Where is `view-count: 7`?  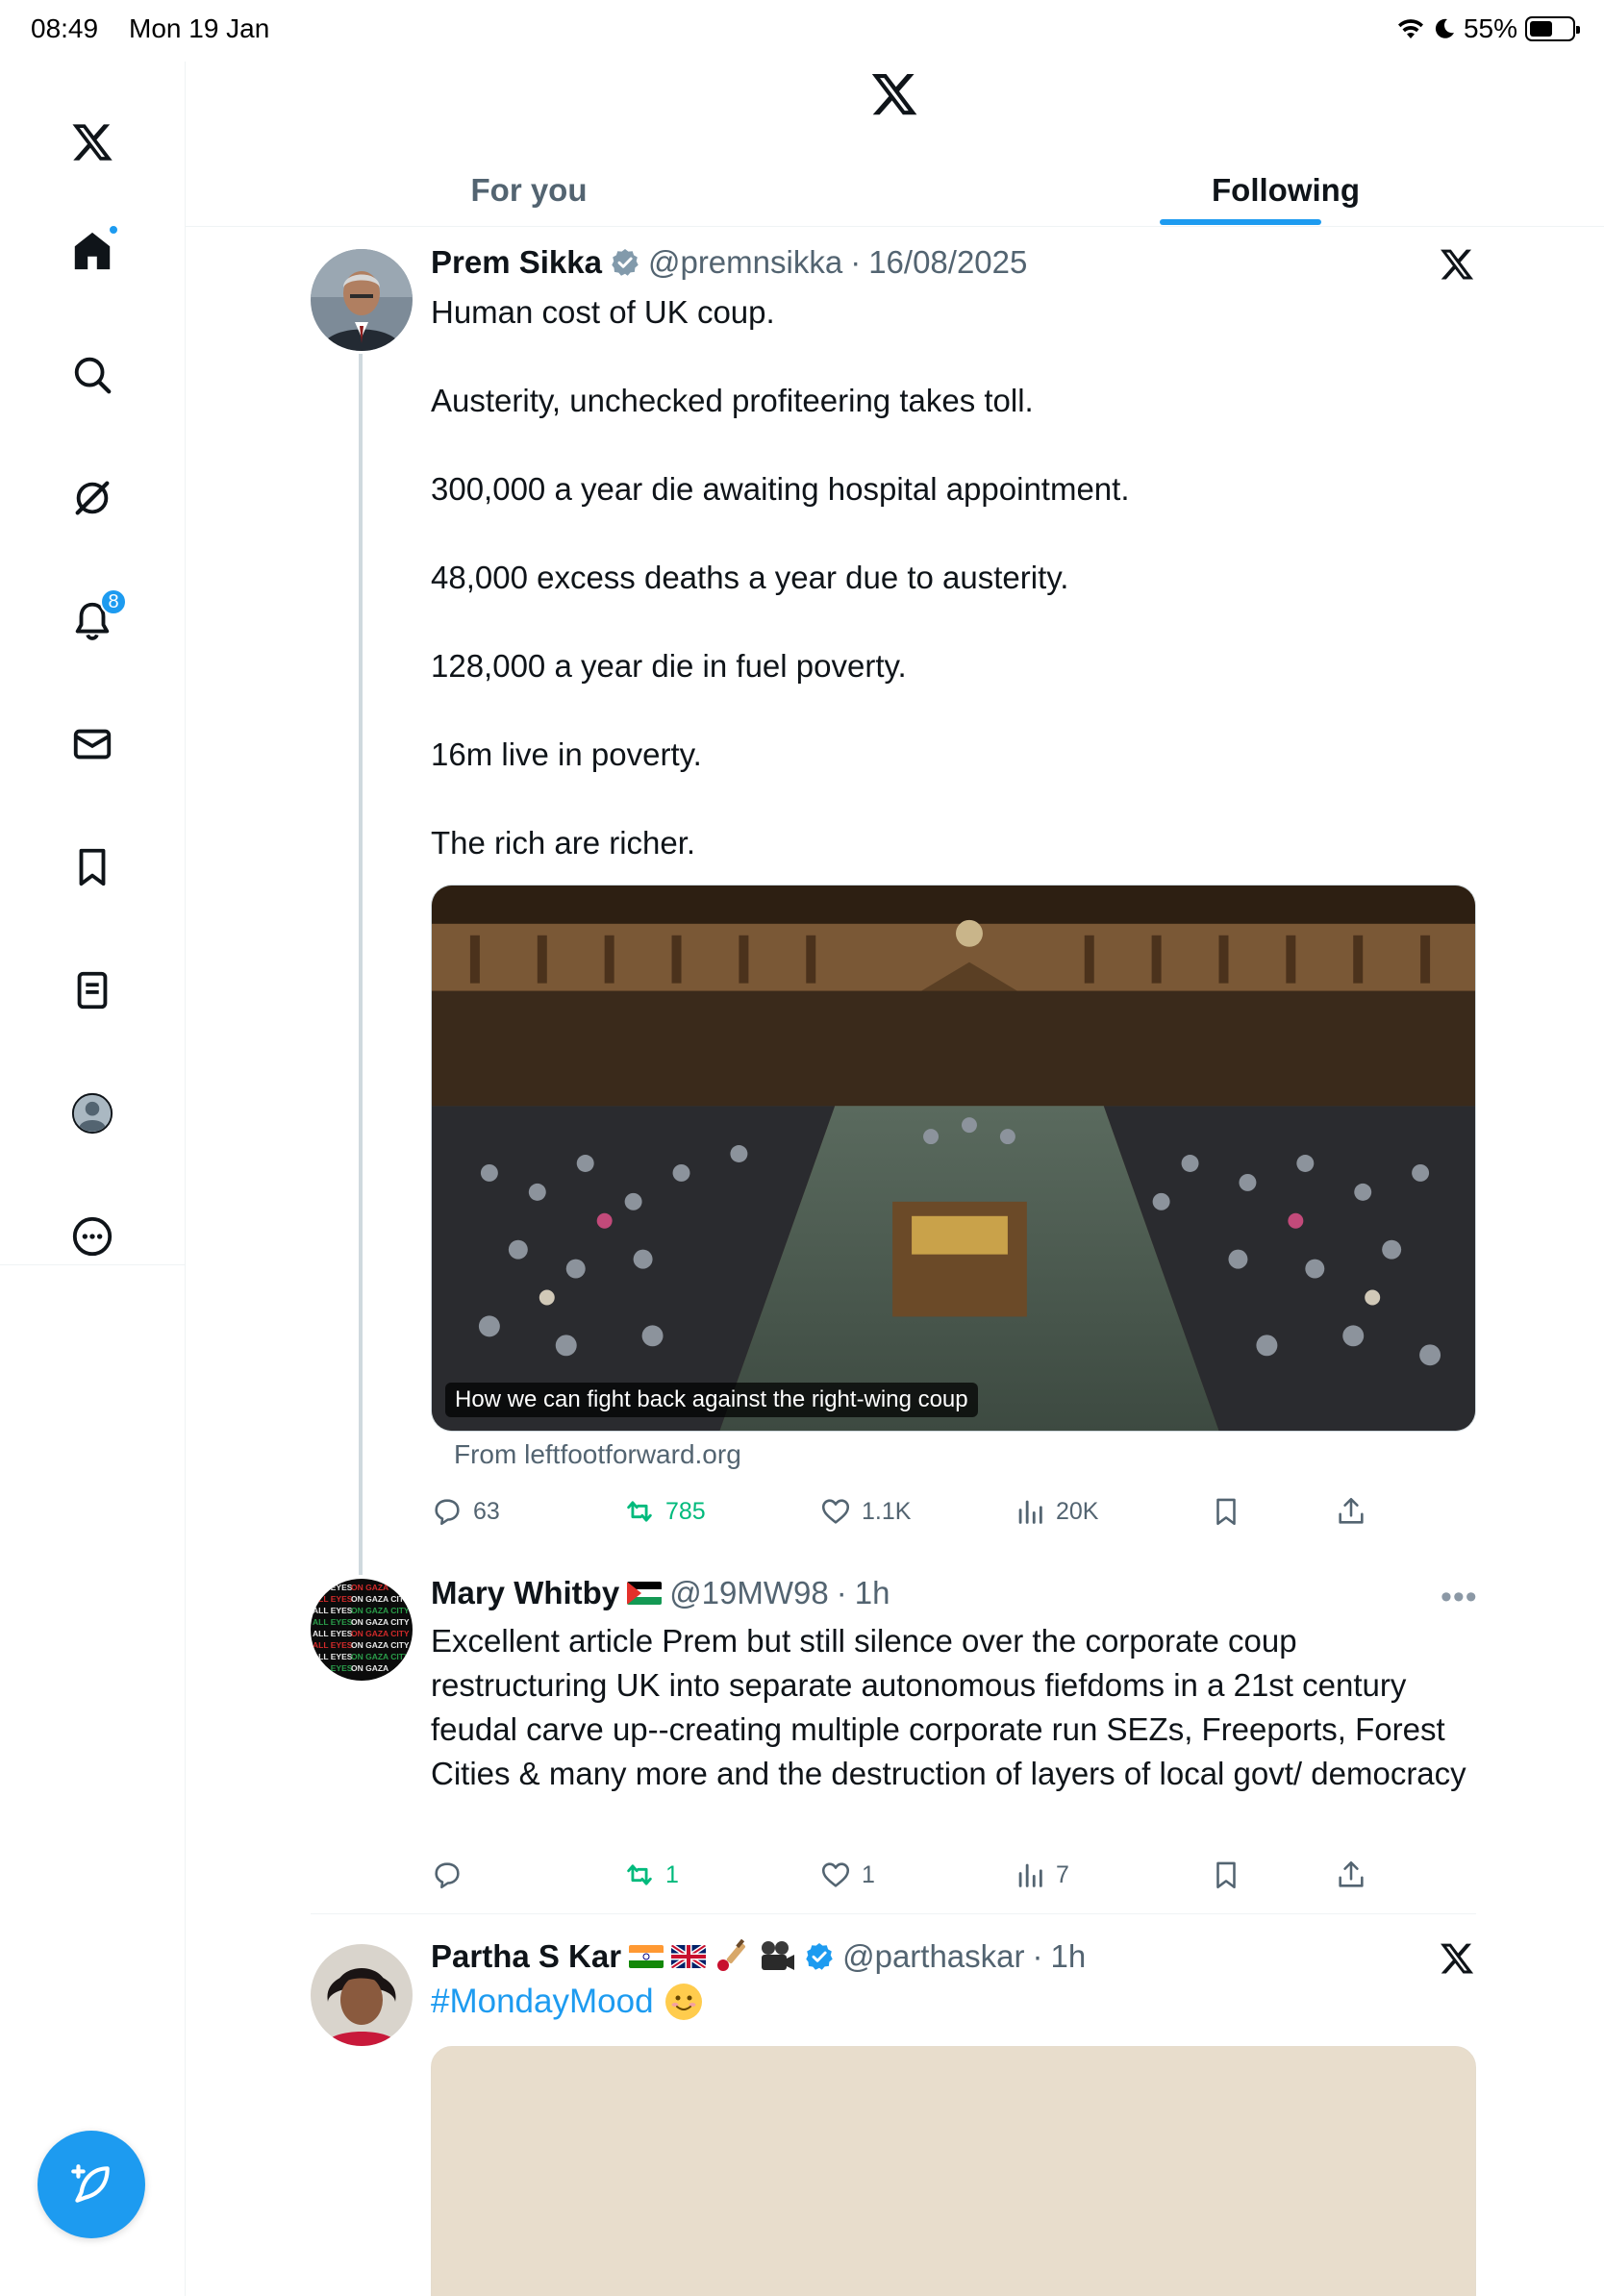
view-count: 7 is located at coordinates (1062, 1874).